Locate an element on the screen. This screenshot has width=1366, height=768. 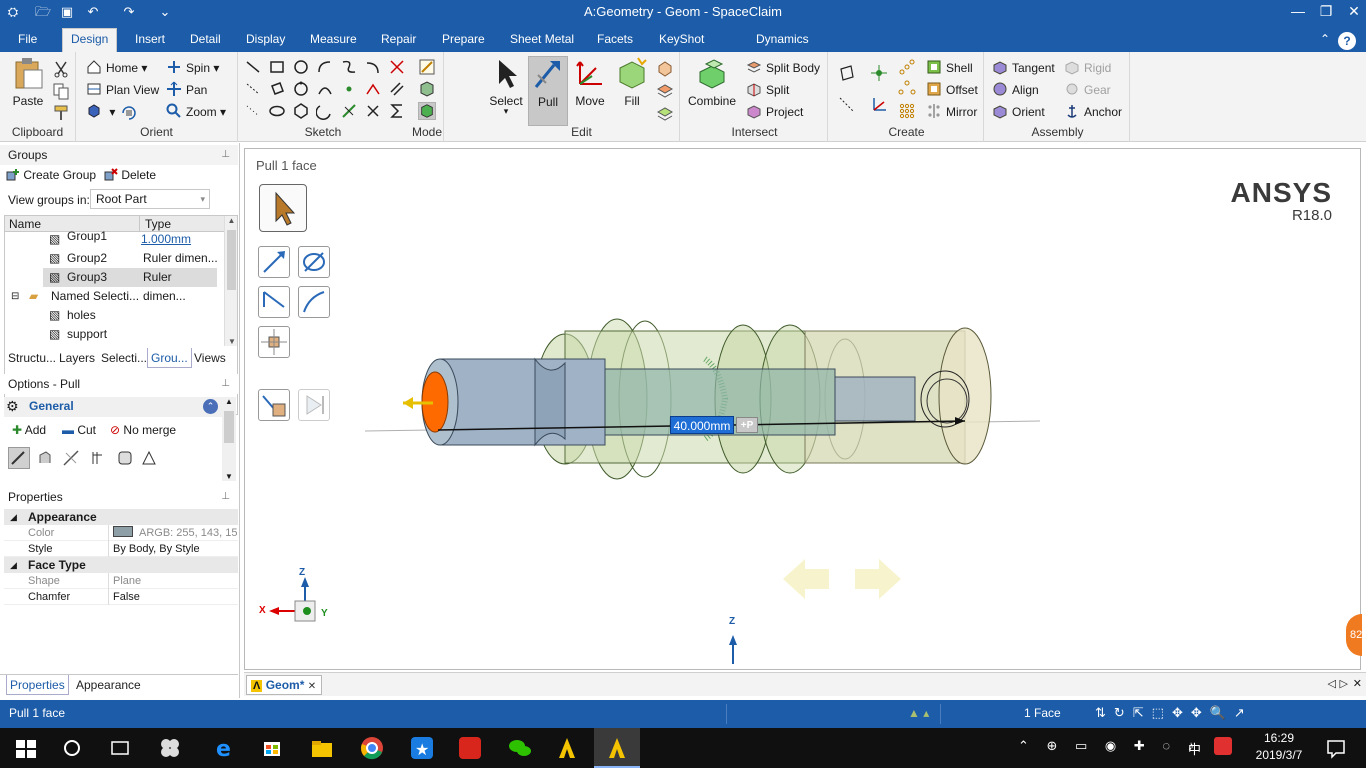
tab-measure: Measure is located at coordinates (333, 41).